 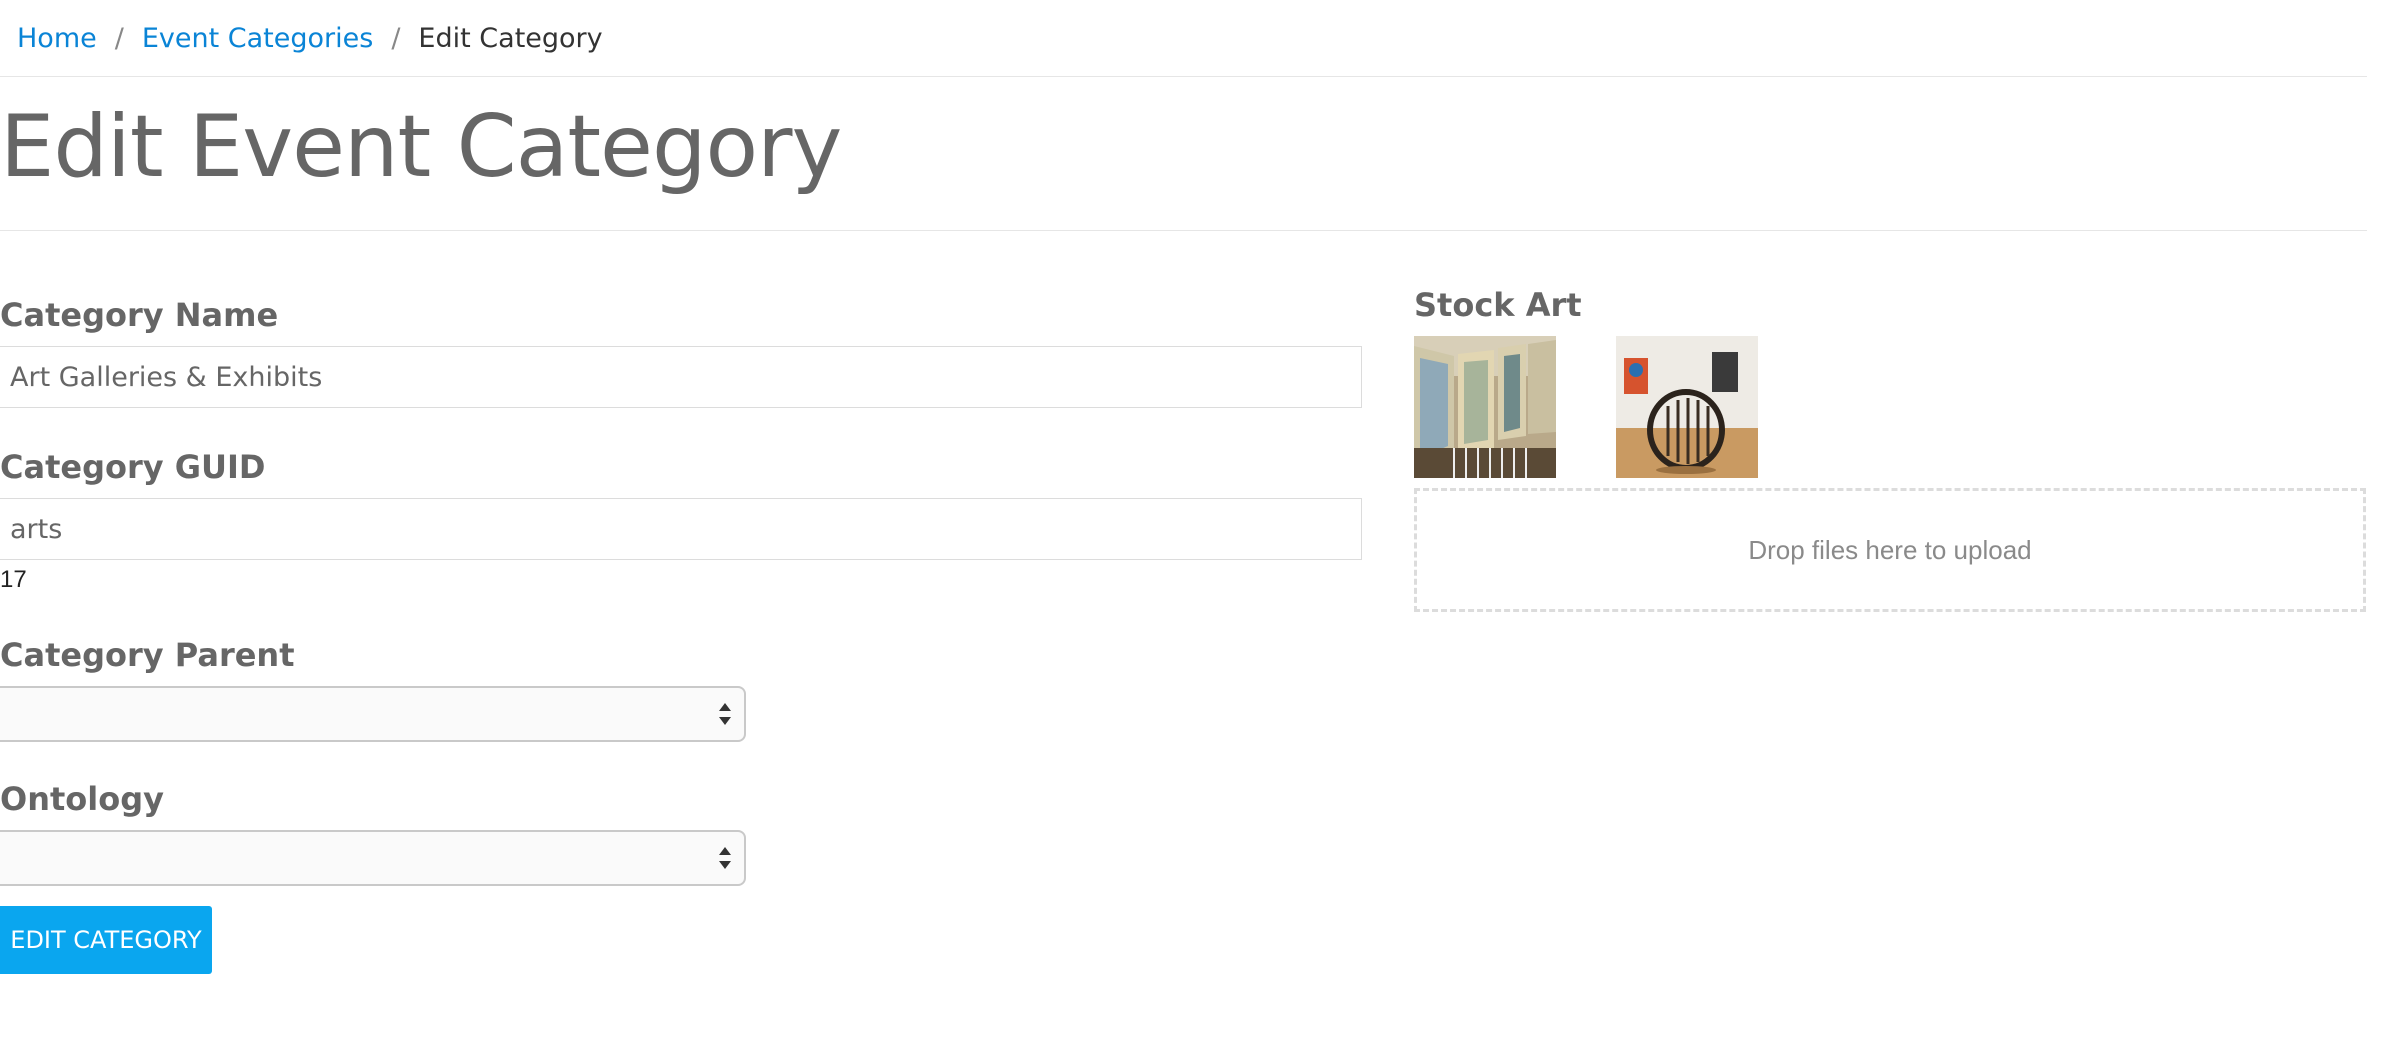 What do you see at coordinates (681, 529) in the screenshot?
I see `category-guid-input: arts` at bounding box center [681, 529].